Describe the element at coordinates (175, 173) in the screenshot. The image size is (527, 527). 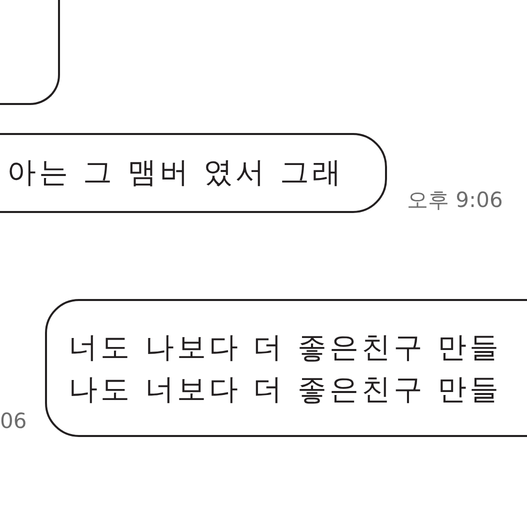
I see `message-text: 아는 그 맴버 였서 그래` at that location.